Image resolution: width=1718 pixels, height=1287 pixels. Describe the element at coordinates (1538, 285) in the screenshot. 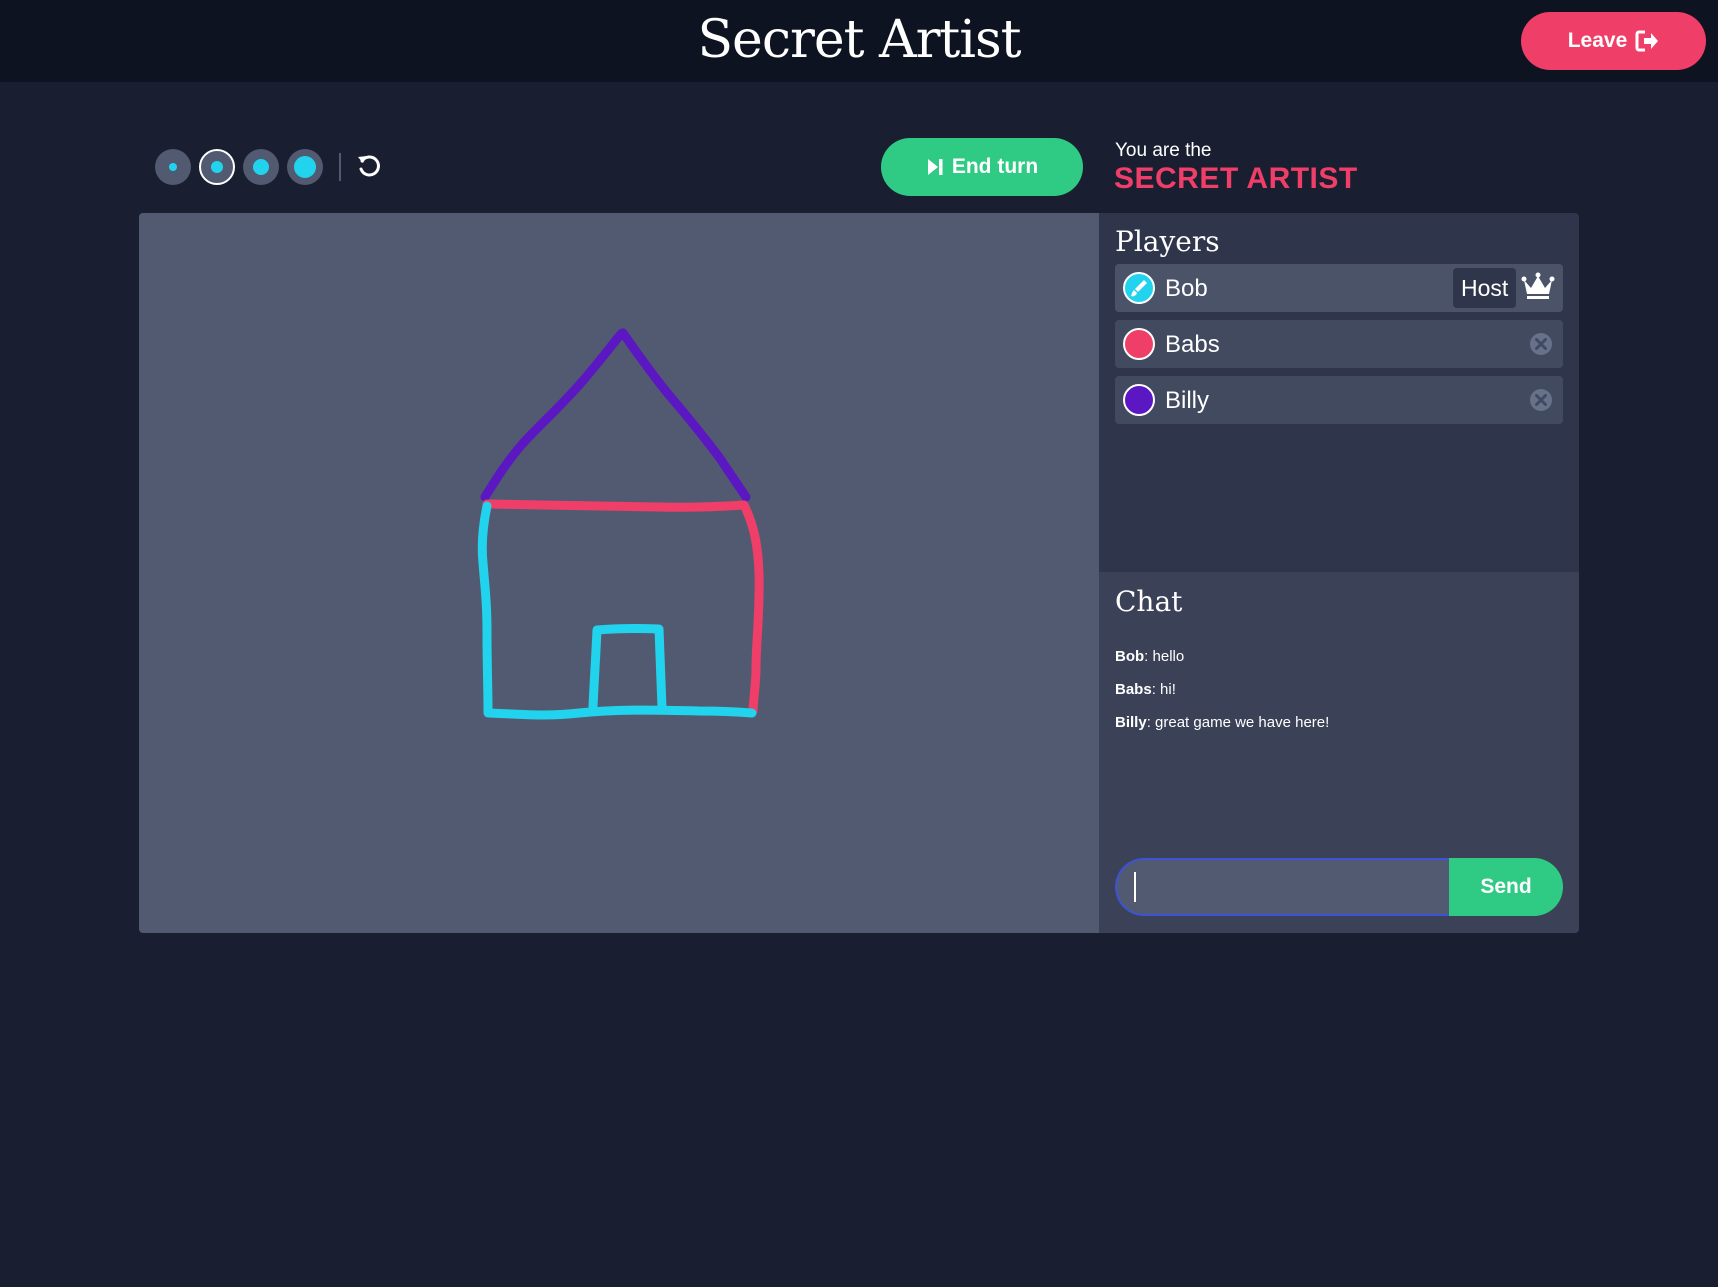

I see `crown-icon` at that location.